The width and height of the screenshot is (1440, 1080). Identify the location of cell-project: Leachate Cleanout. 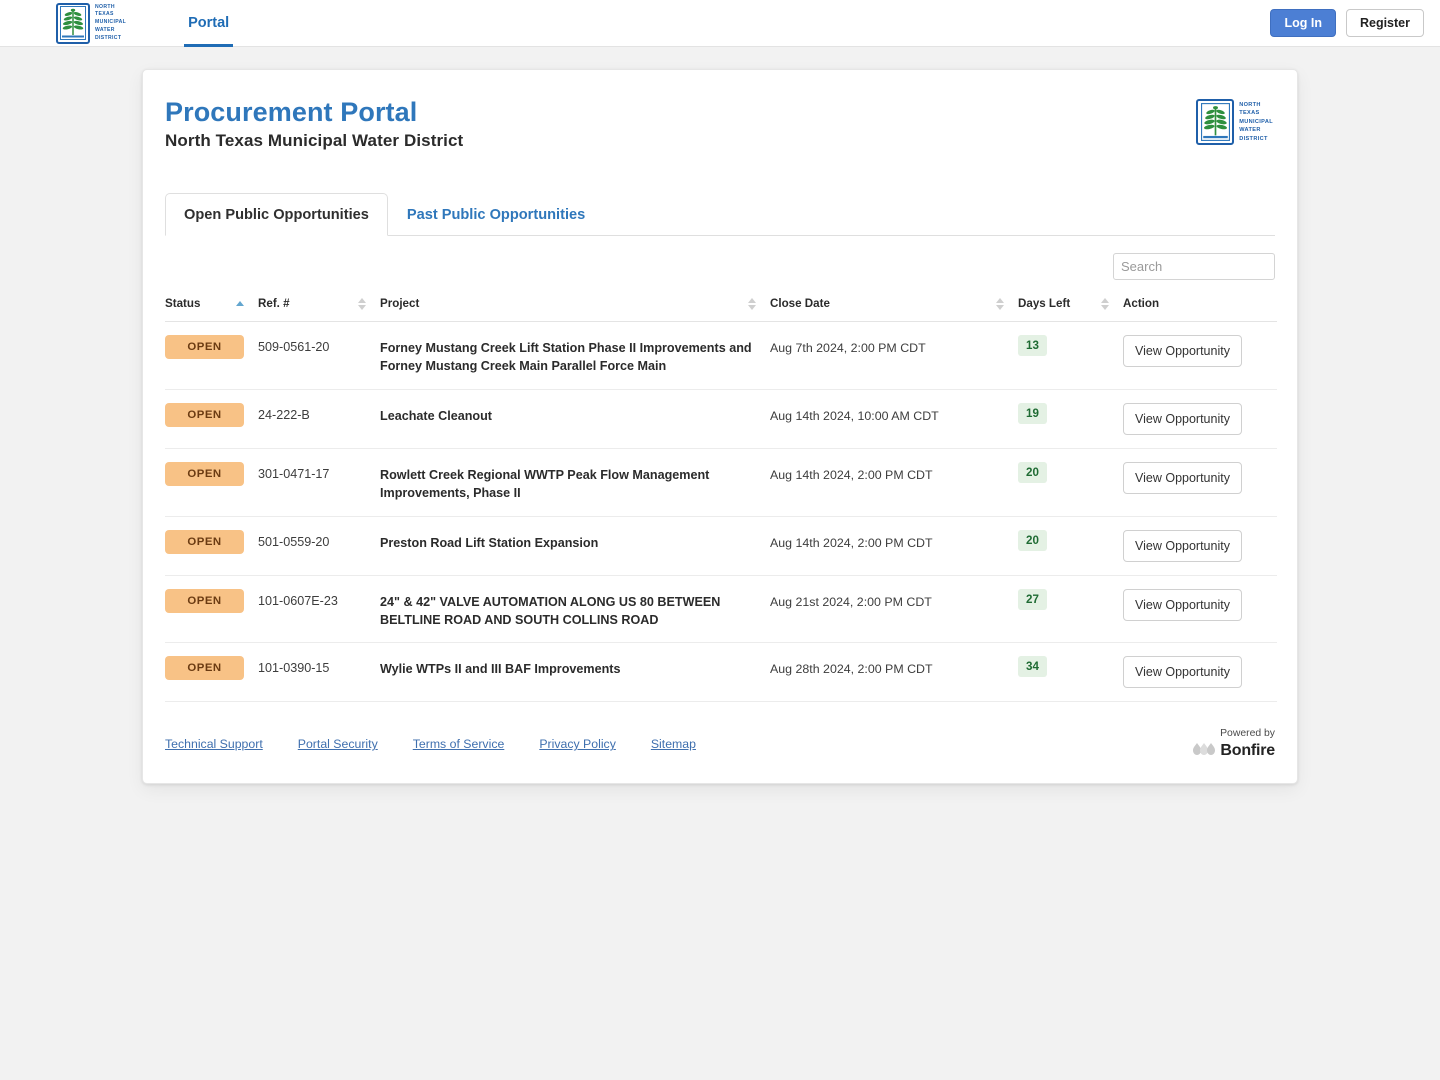
(575, 419).